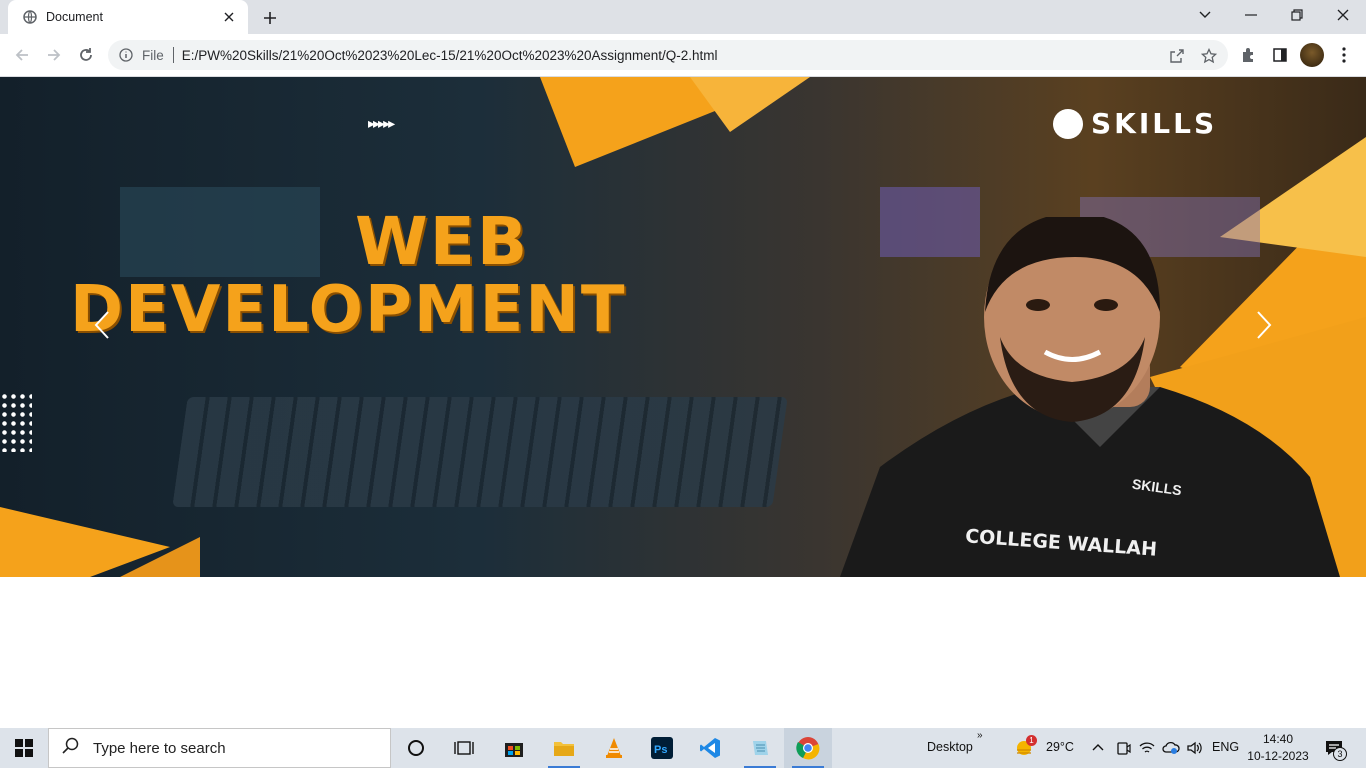 The height and width of the screenshot is (768, 1366). What do you see at coordinates (1340, 754) in the screenshot?
I see `notification-count-badge: 3` at bounding box center [1340, 754].